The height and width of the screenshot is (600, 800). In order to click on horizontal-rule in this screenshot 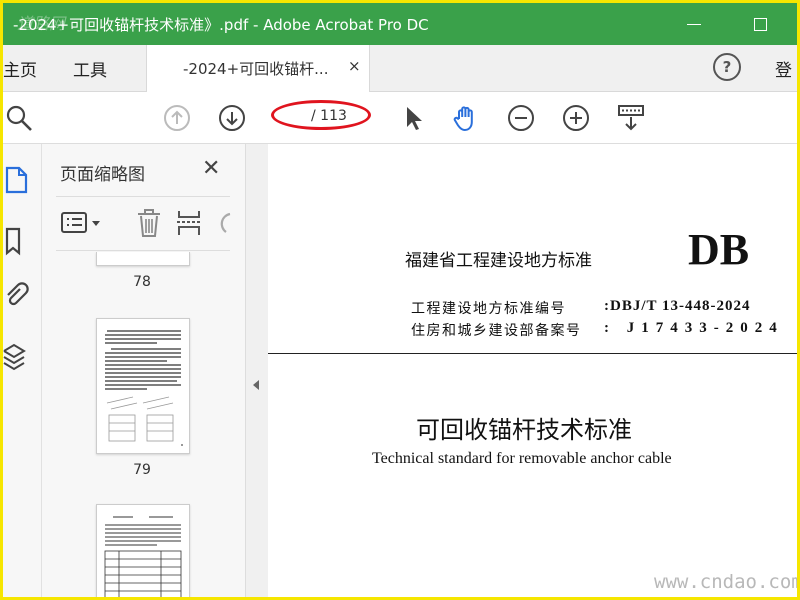, I will do `click(532, 353)`.